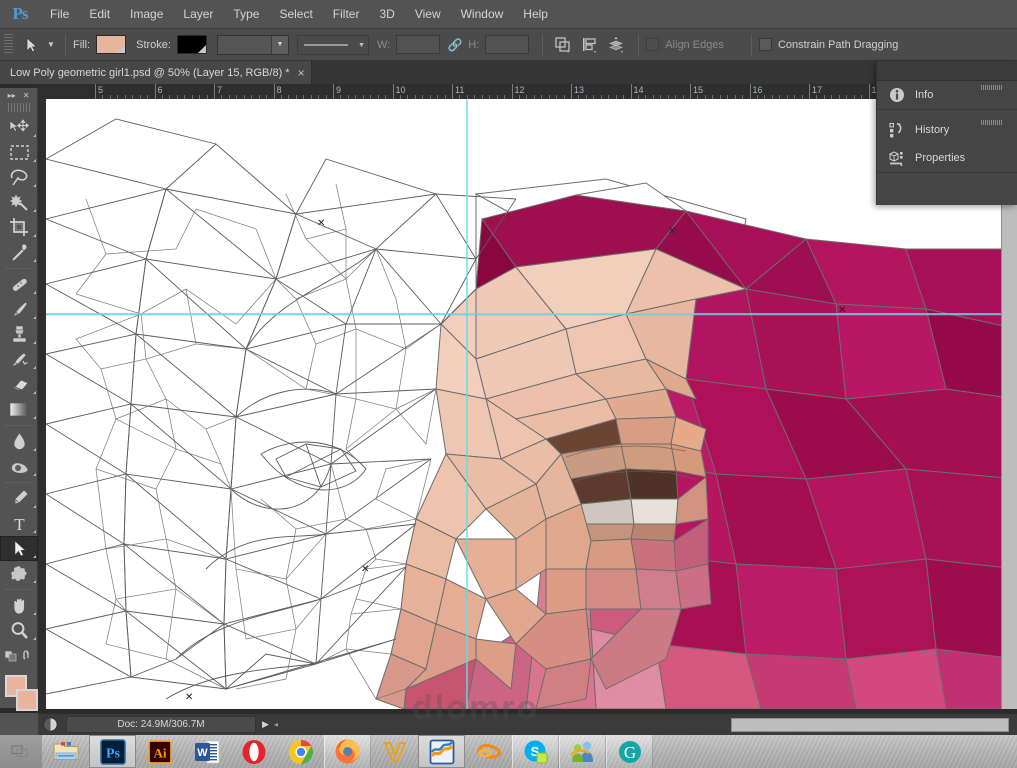  What do you see at coordinates (629, 751) in the screenshot?
I see `taskbar-item-grammarly: G` at bounding box center [629, 751].